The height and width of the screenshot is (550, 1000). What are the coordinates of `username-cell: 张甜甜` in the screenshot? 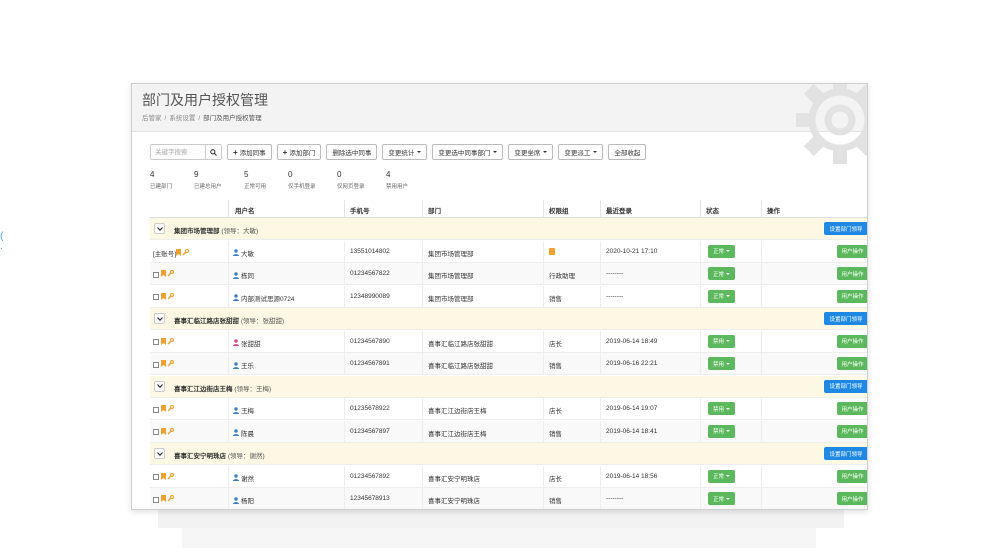 It's located at (247, 343).